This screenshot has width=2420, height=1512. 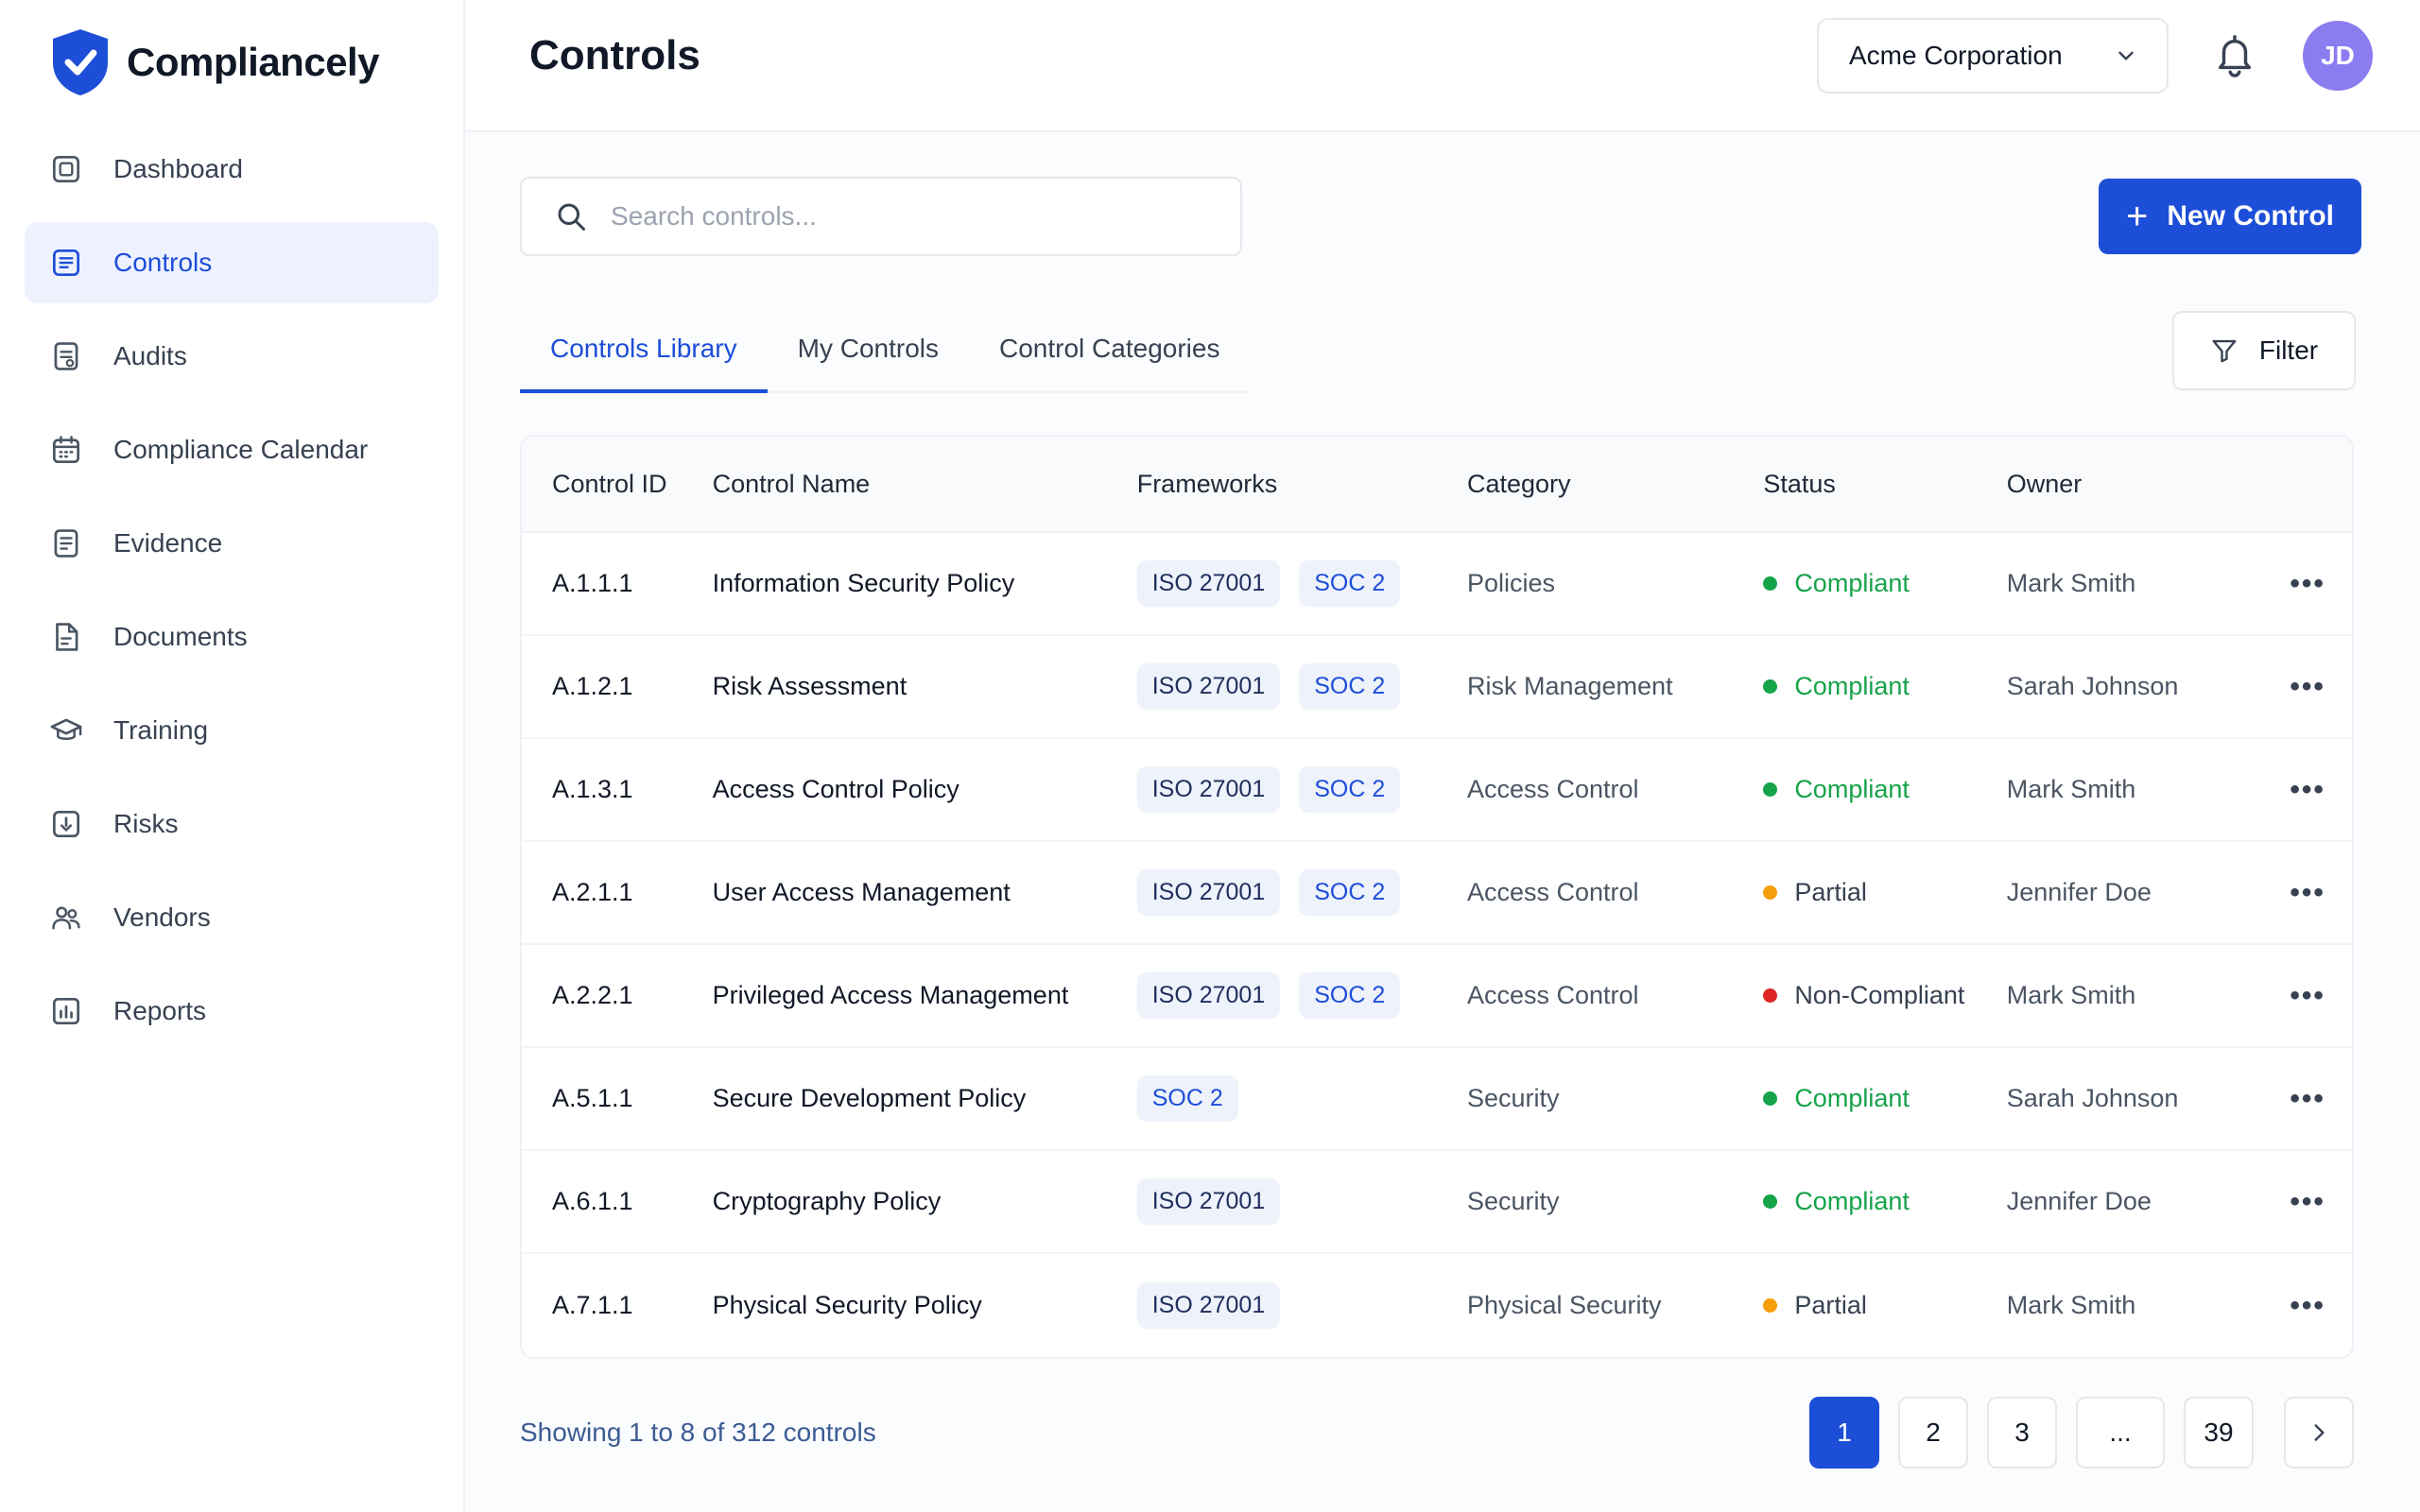 What do you see at coordinates (1110, 350) in the screenshot?
I see `tab-control-categories: Control Categories` at bounding box center [1110, 350].